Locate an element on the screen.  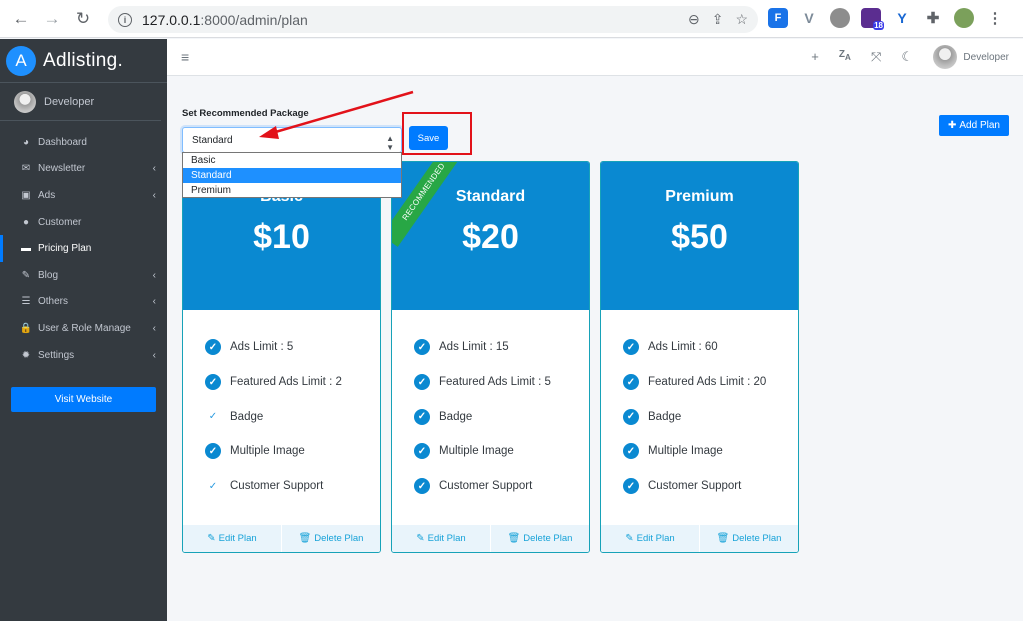
feature-label: Customer Support is located at coordinates (486, 486).